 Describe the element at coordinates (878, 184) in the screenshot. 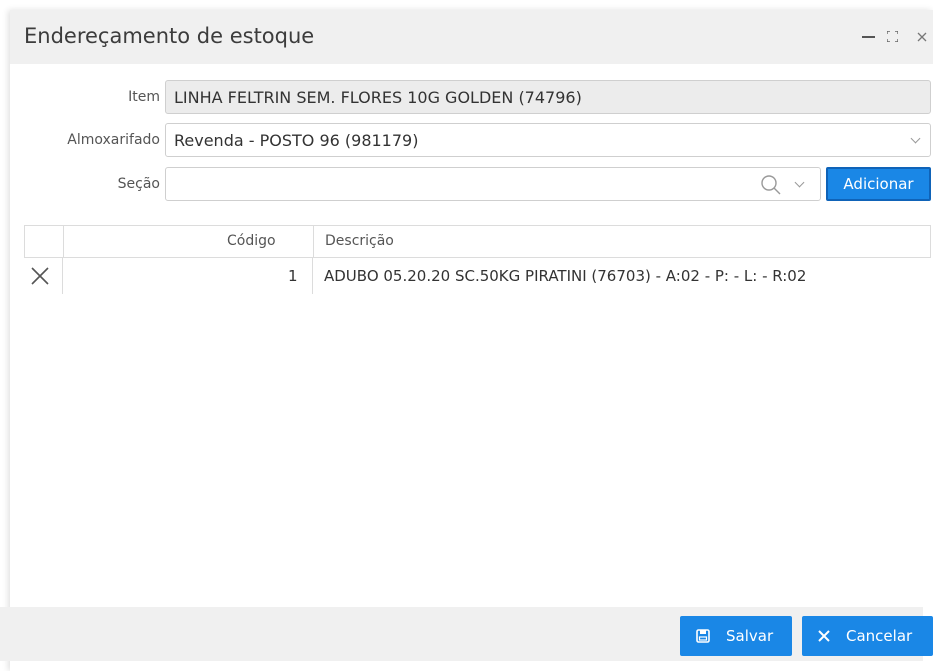

I see `add-button: Adicionar` at that location.